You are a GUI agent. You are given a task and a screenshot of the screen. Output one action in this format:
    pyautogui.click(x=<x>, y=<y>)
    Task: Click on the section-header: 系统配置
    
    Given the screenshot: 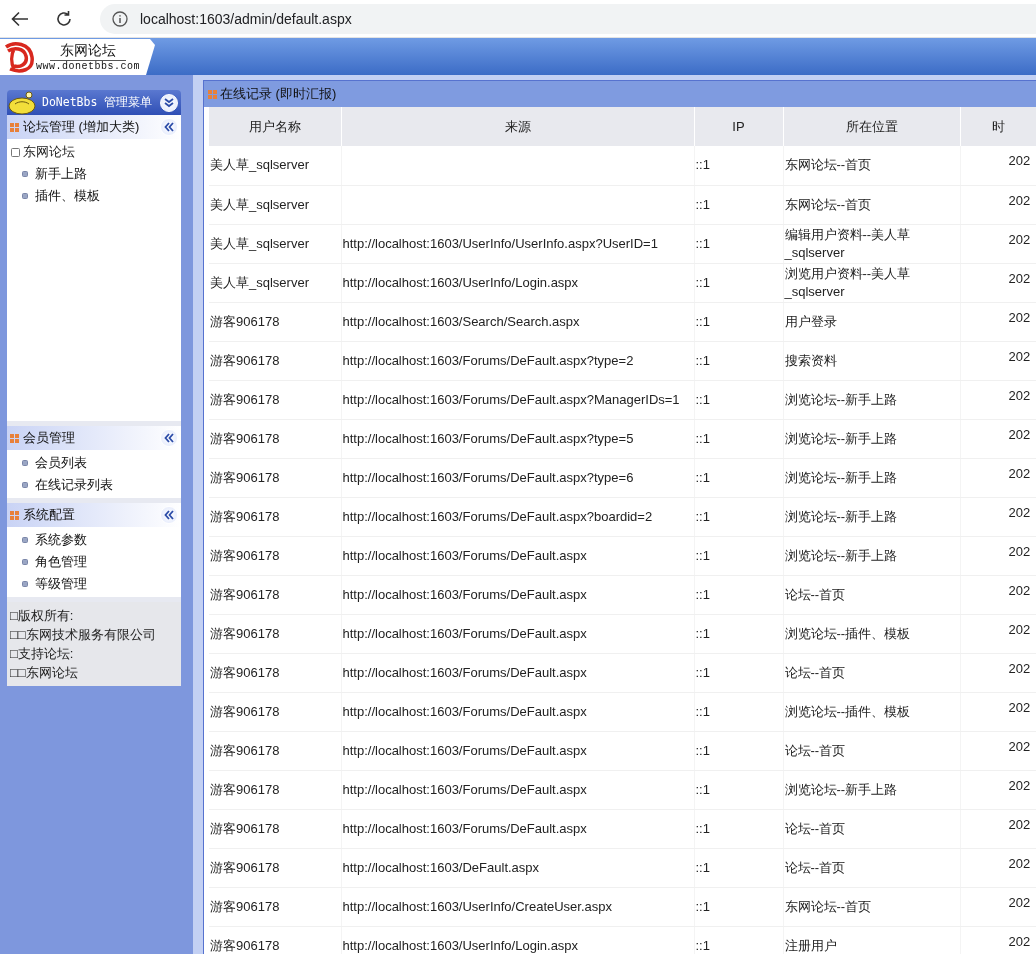 What is the action you would take?
    pyautogui.click(x=94, y=515)
    